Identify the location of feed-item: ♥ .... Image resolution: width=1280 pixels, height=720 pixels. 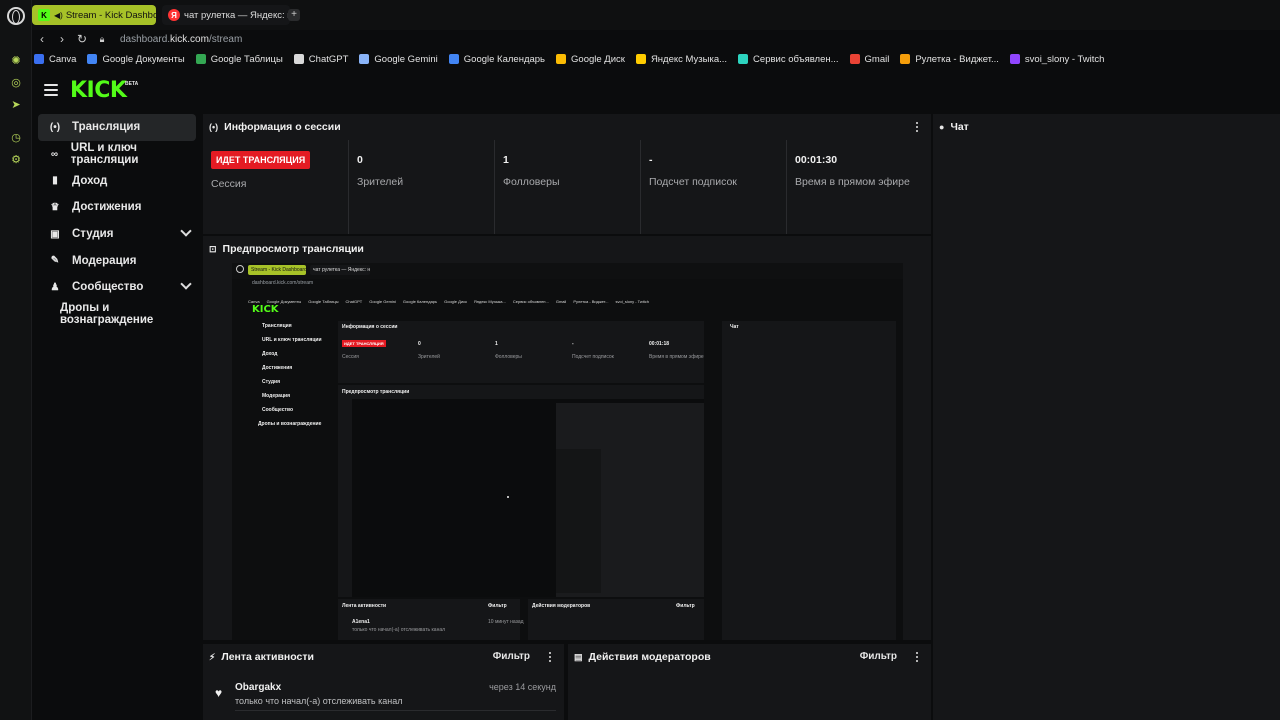
(383, 717).